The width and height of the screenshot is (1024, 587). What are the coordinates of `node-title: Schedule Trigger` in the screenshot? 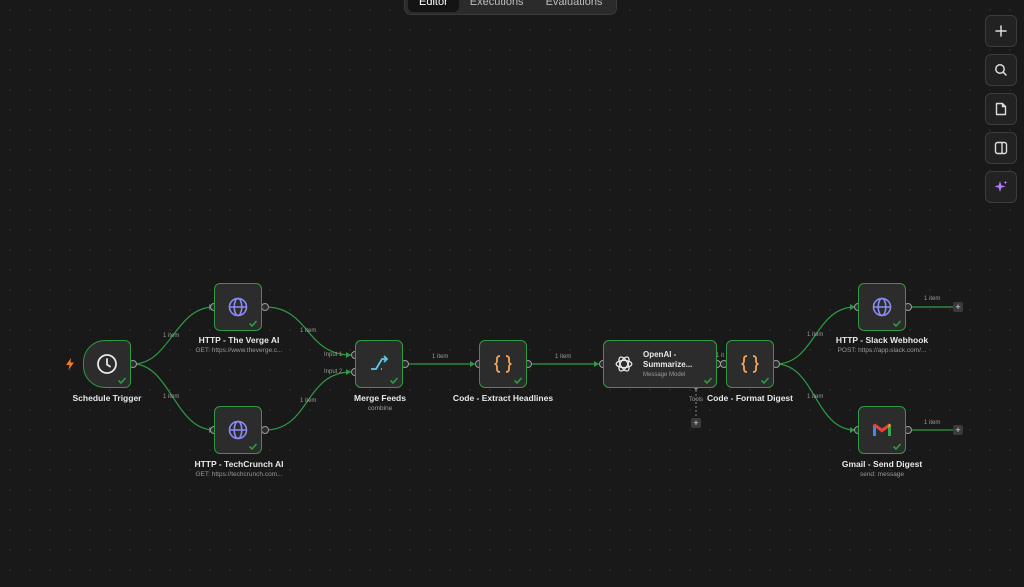 It's located at (107, 398).